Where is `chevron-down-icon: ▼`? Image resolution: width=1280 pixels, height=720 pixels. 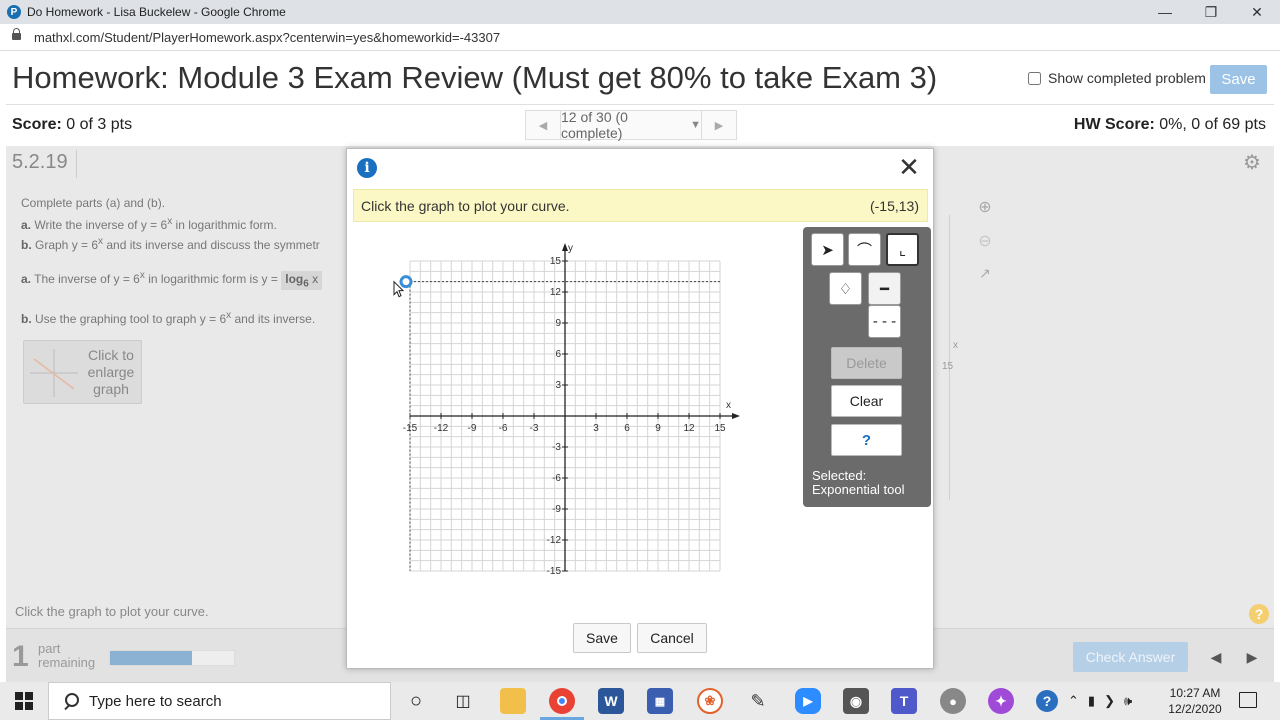 chevron-down-icon: ▼ is located at coordinates (695, 125).